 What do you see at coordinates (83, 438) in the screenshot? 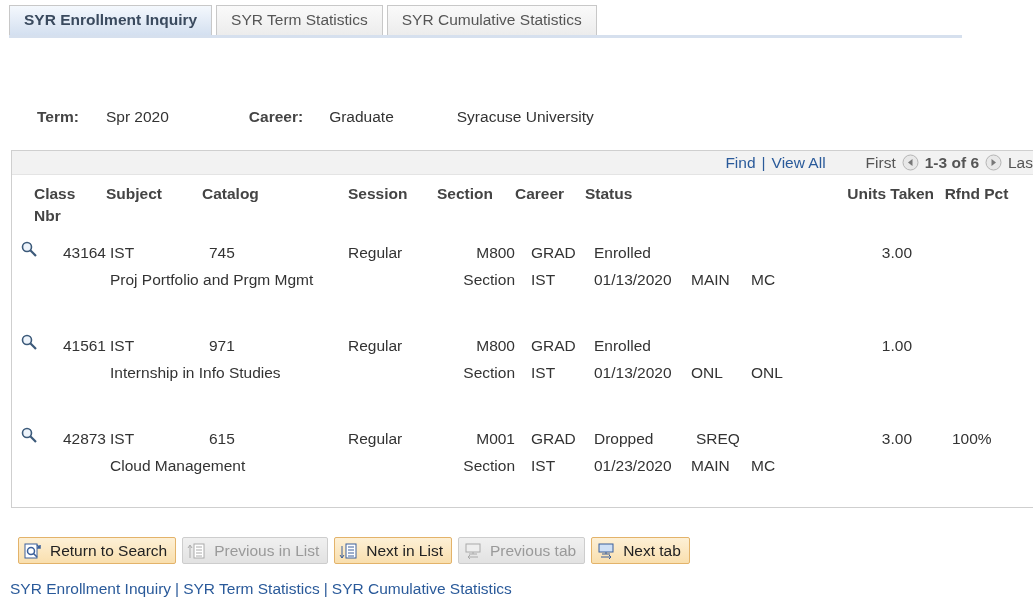
I see `table-cell-text: 42873` at bounding box center [83, 438].